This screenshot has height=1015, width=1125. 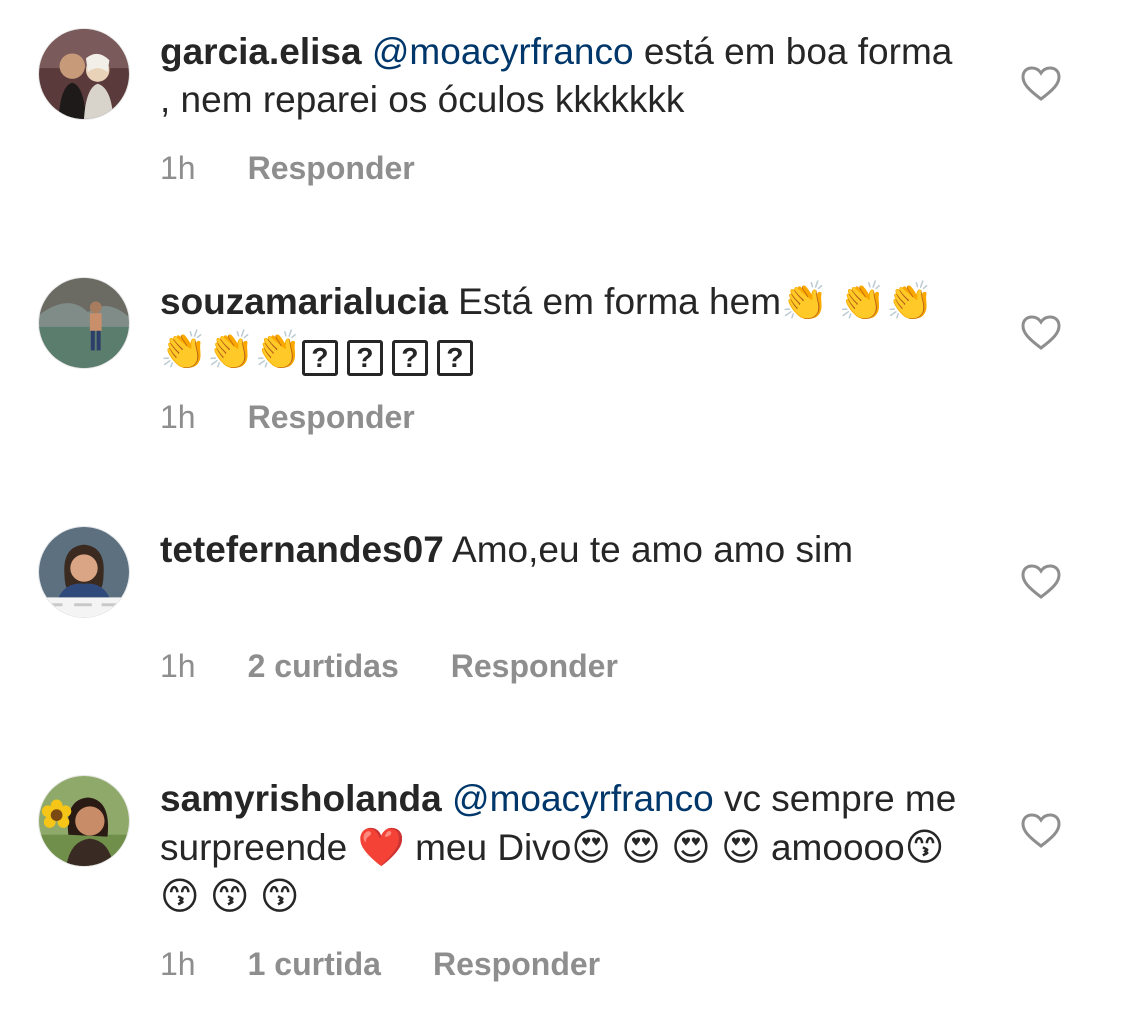 I want to click on comment-text: tetefernandes07 Amo,eu te amo amo sim, so click(x=560, y=550).